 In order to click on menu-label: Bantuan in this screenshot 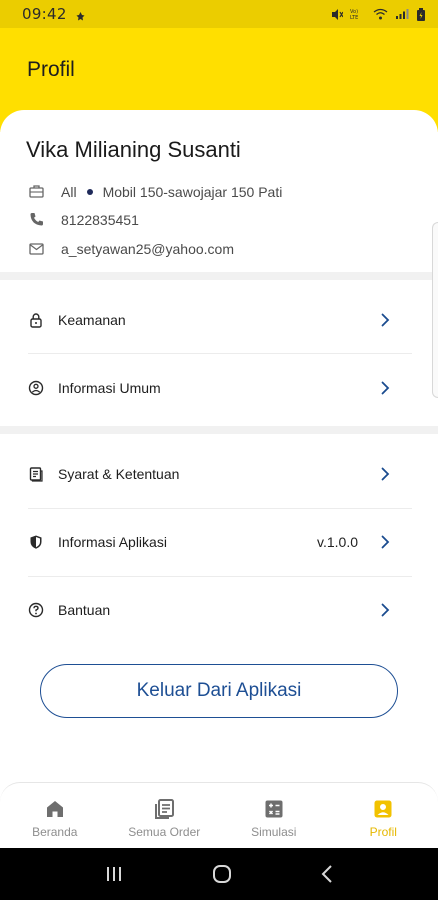, I will do `click(84, 610)`.